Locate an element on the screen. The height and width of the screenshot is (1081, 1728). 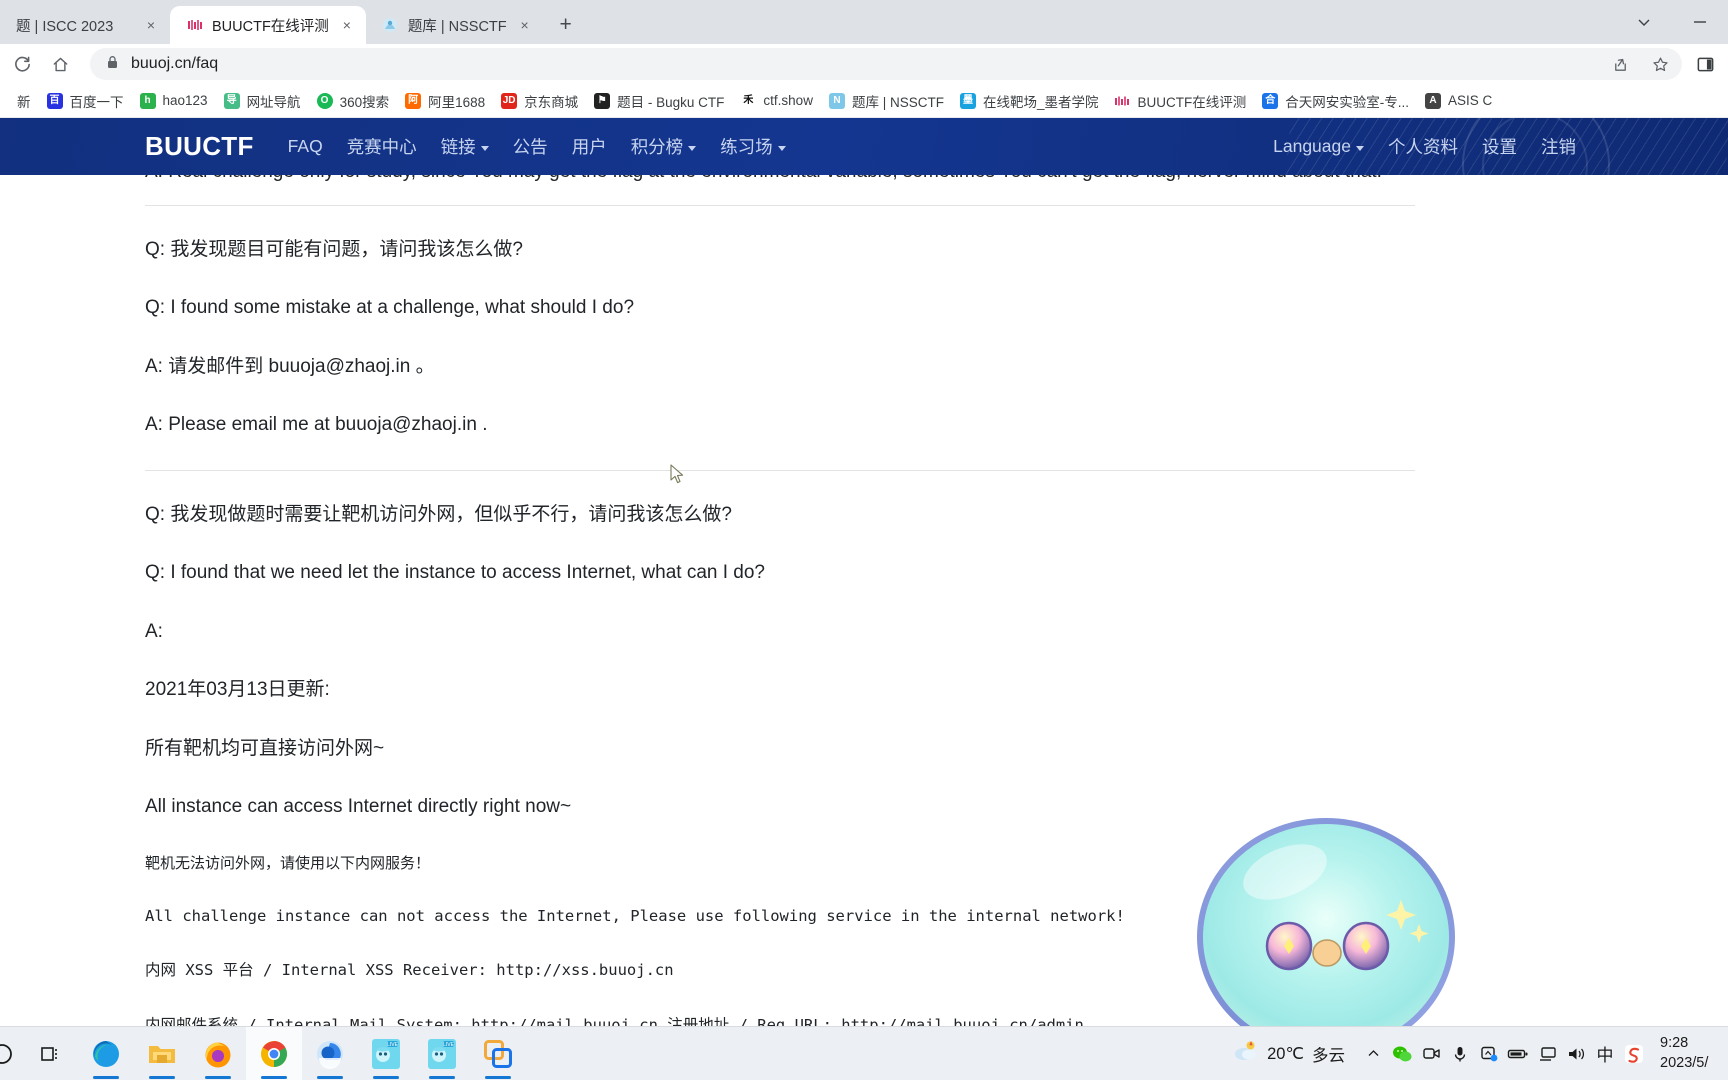
browser-tab-1: 题 | ISCC 2023 × is located at coordinates (85, 25).